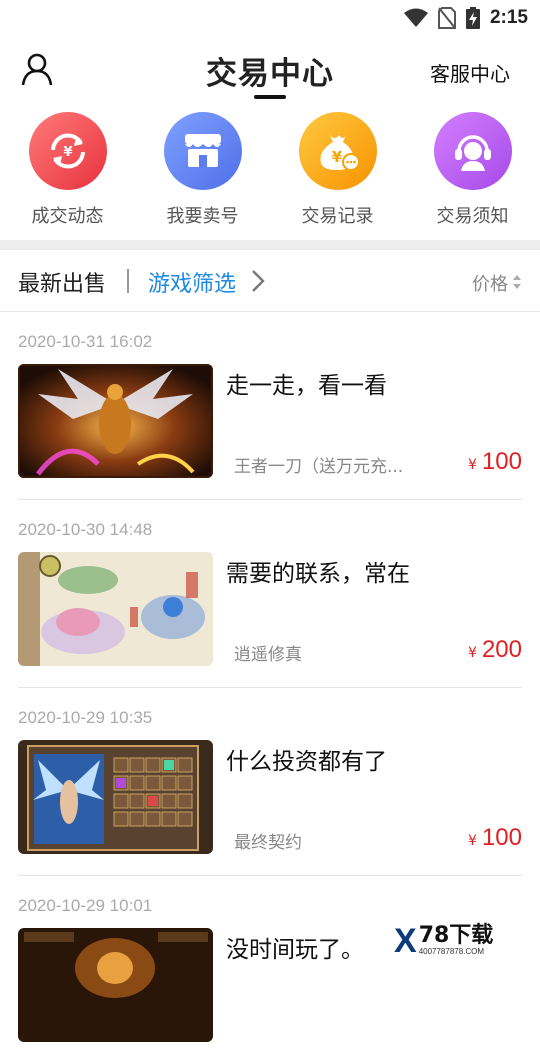  Describe the element at coordinates (270, 97) in the screenshot. I see `title-underline` at that location.